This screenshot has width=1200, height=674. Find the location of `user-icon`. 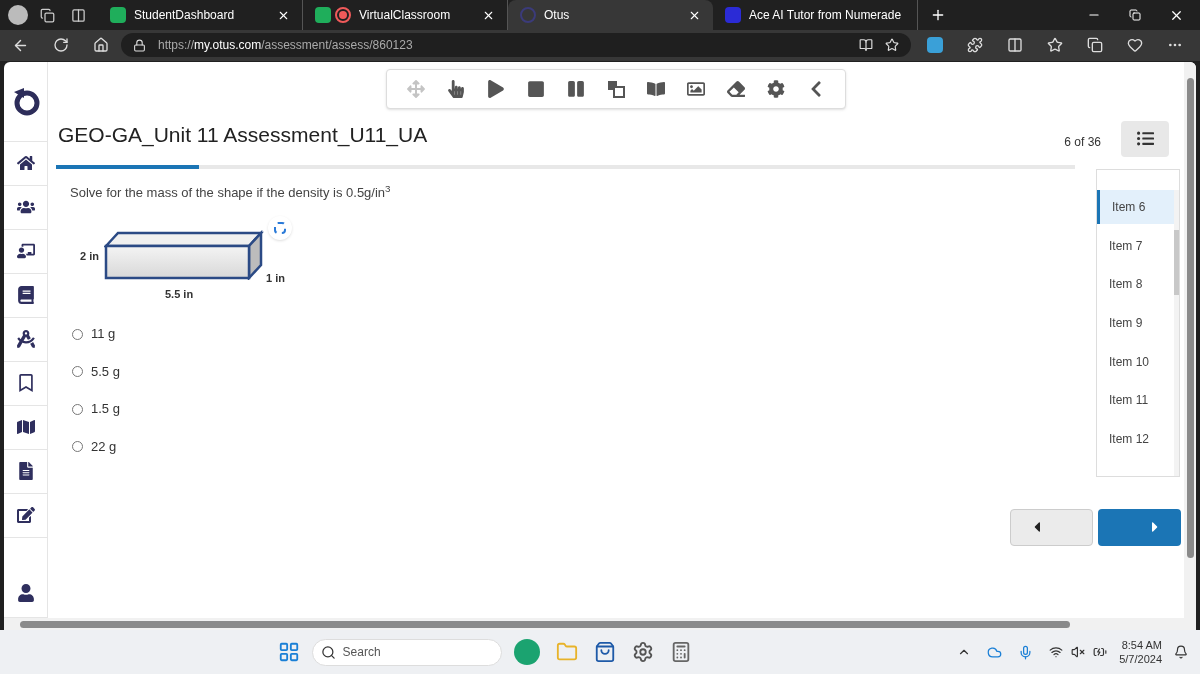

user-icon is located at coordinates (25, 592).